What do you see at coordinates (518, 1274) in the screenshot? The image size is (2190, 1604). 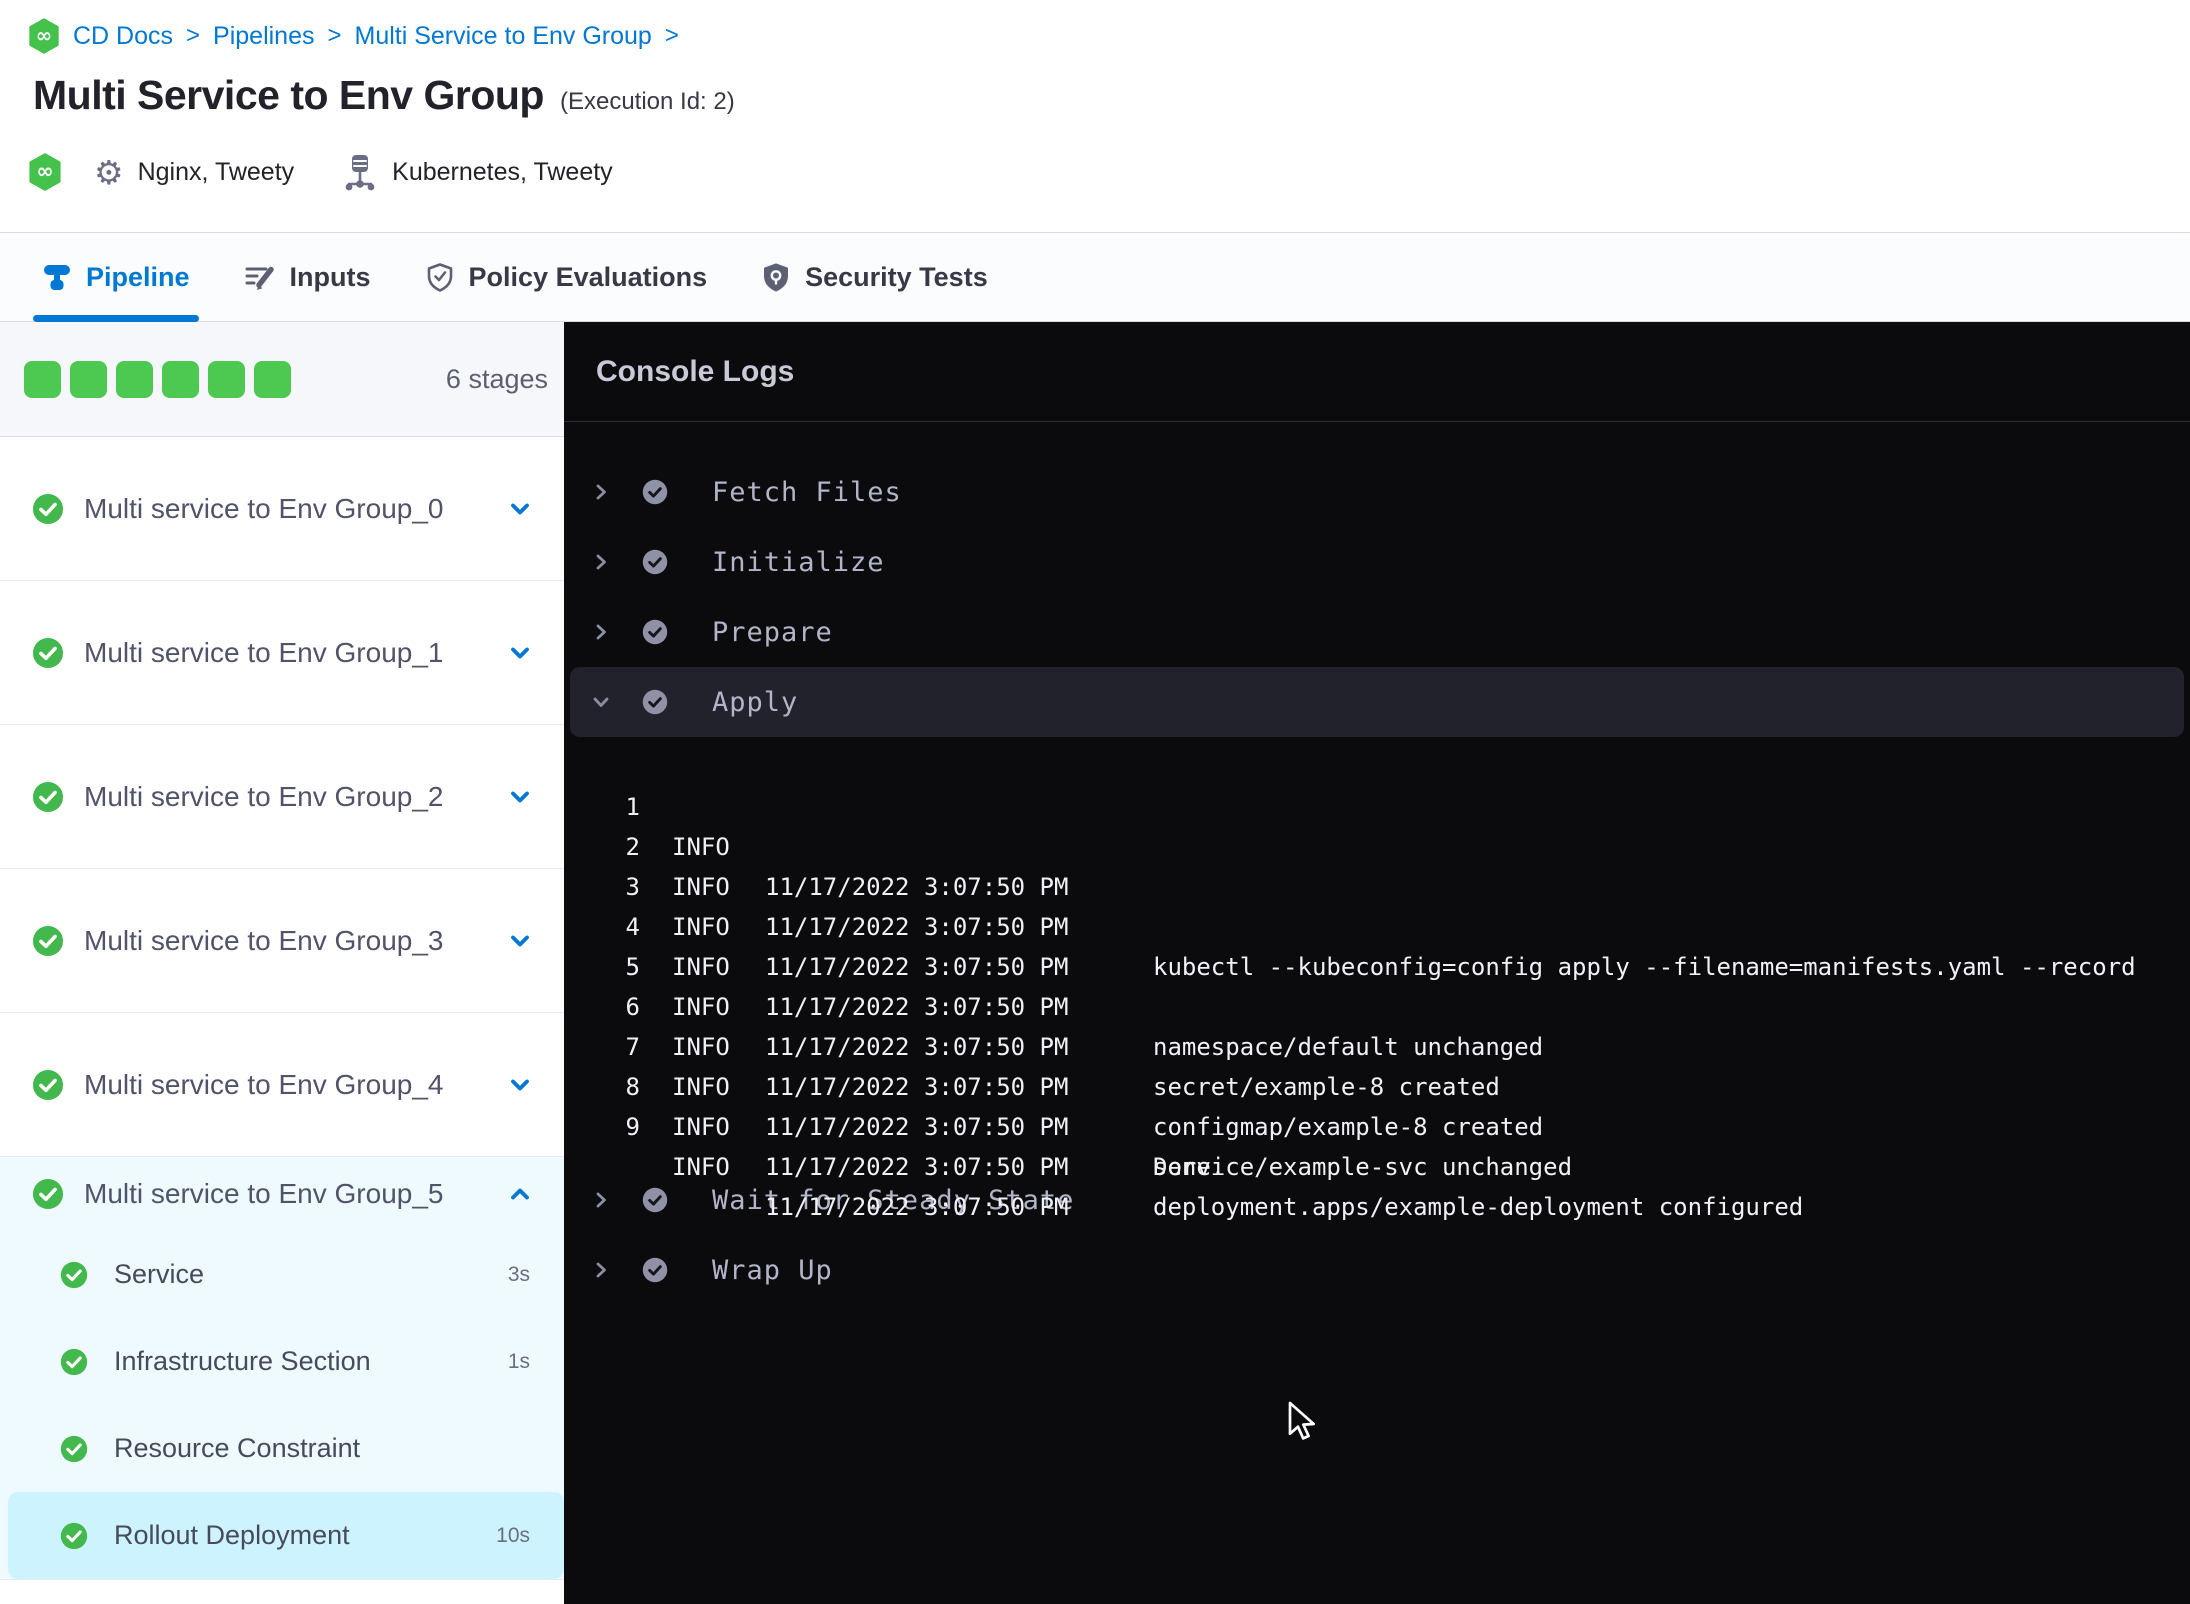 I see `step-duration: 3s` at bounding box center [518, 1274].